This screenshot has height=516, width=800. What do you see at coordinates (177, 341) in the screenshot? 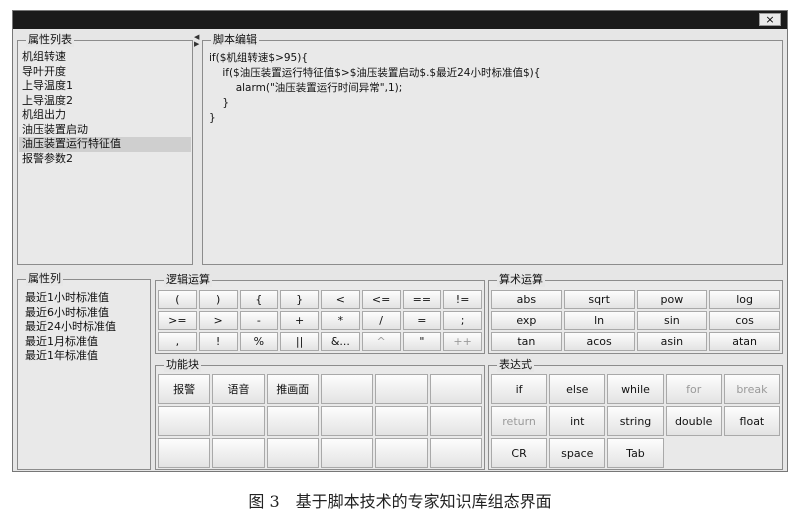
I see `logic-op-button: ,` at bounding box center [177, 341].